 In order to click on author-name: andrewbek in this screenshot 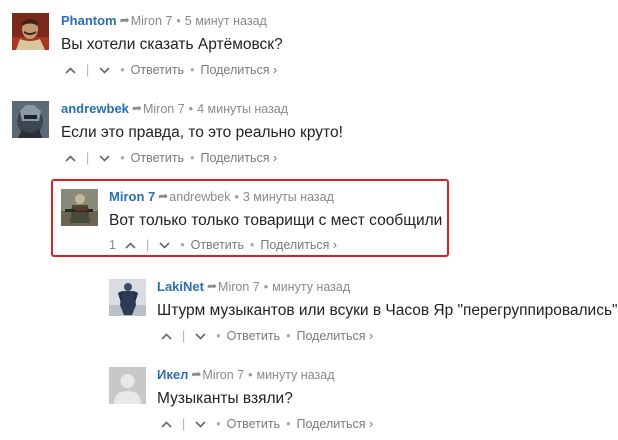, I will do `click(95, 108)`.